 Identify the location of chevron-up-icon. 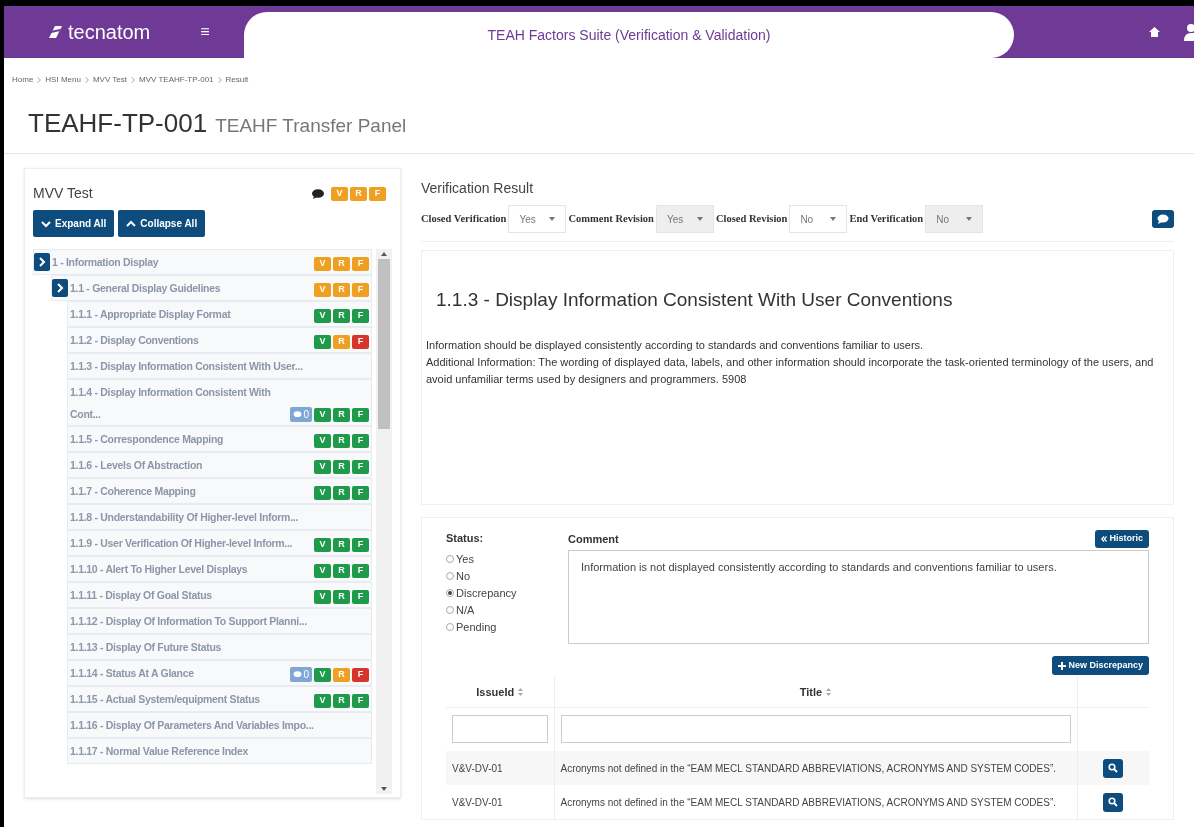
(131, 223).